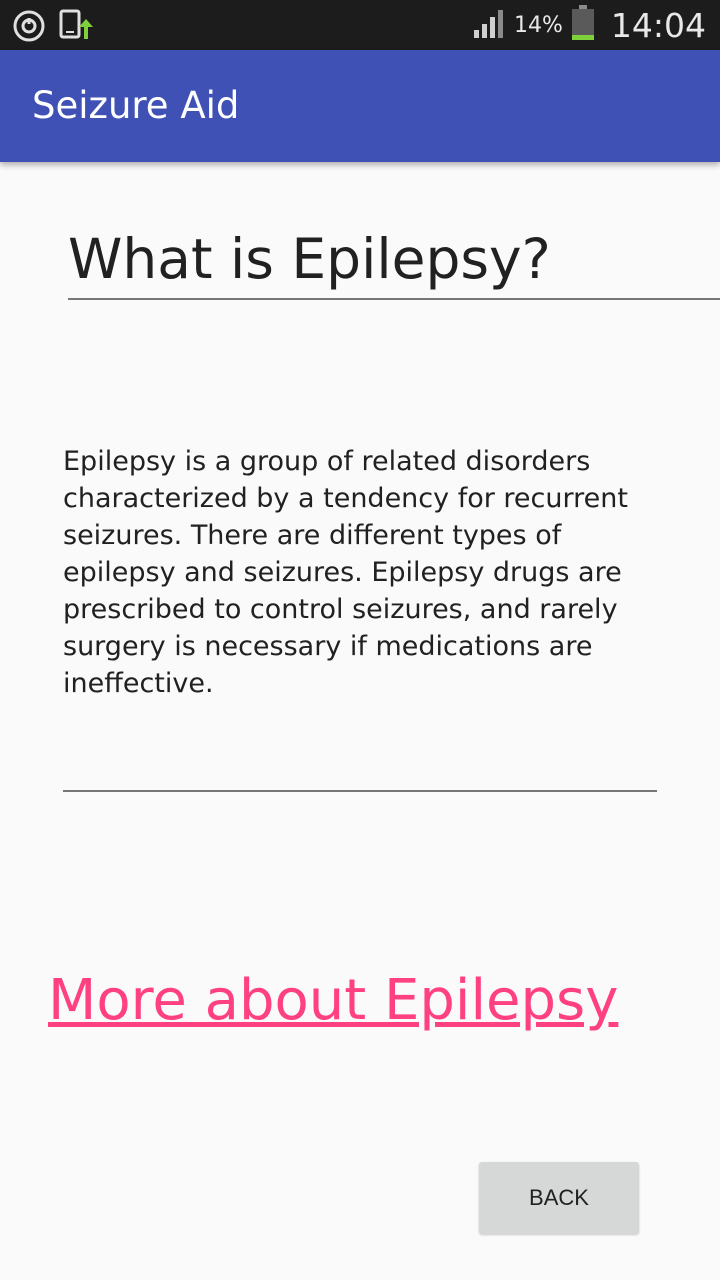  Describe the element at coordinates (309, 259) in the screenshot. I see `page-title: What is Epilepsy?` at that location.